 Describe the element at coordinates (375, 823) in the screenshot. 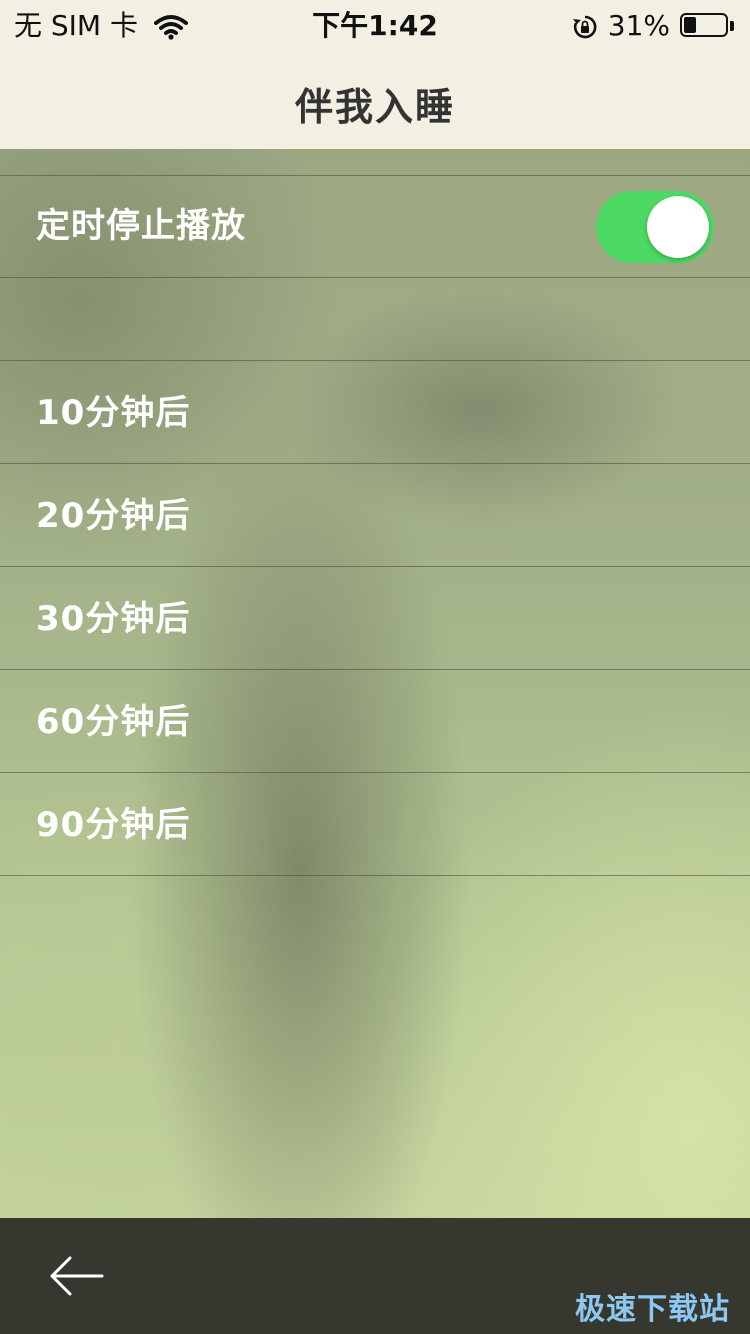

I see `timer-option-90: 90分钟后` at that location.